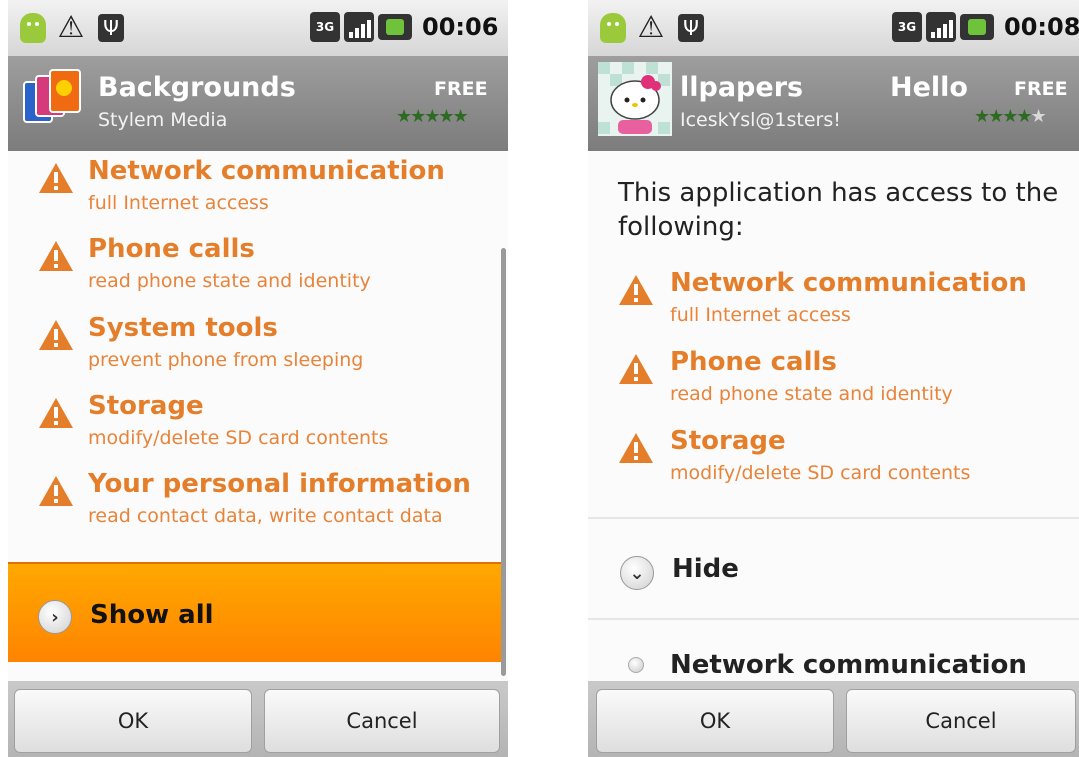 The width and height of the screenshot is (1079, 757). What do you see at coordinates (152, 615) in the screenshot?
I see `show-all-label: Show all` at bounding box center [152, 615].